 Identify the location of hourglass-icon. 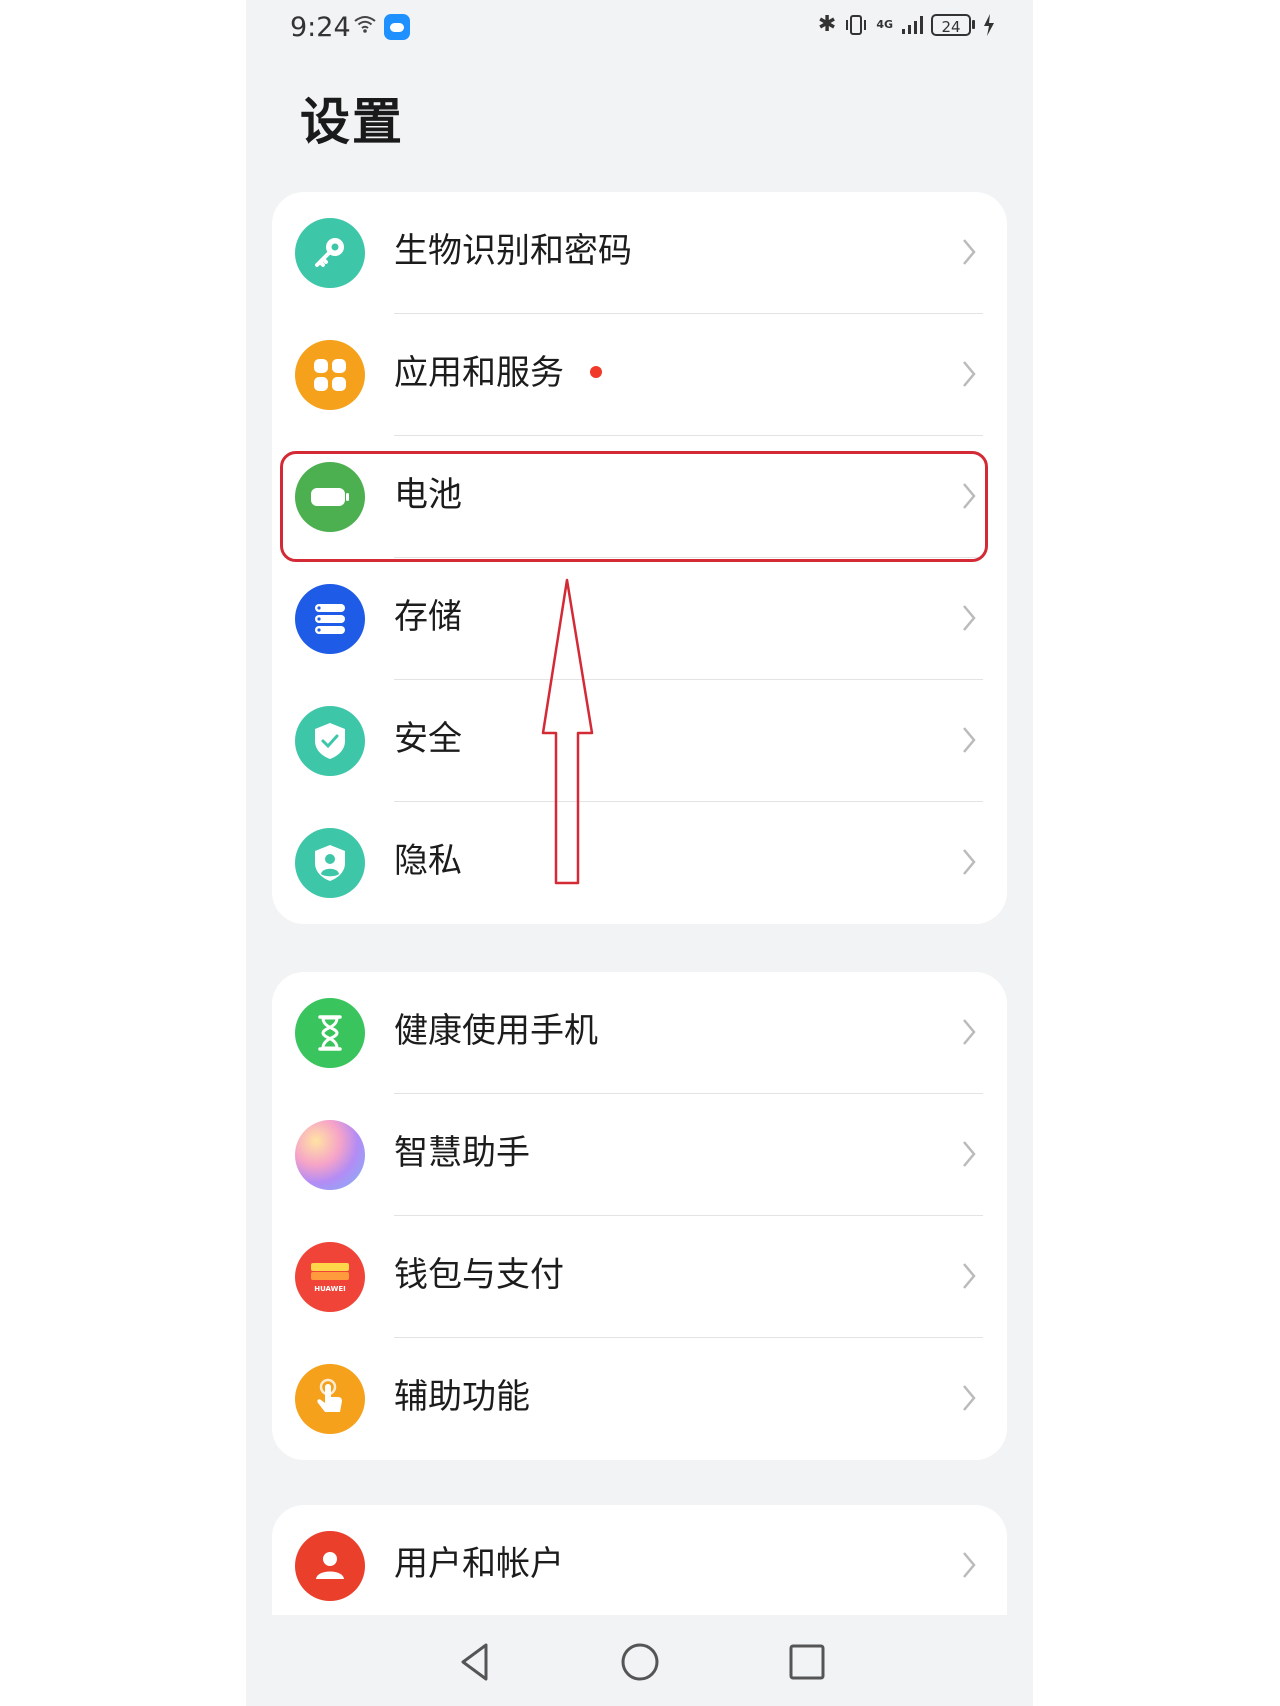
(330, 1033).